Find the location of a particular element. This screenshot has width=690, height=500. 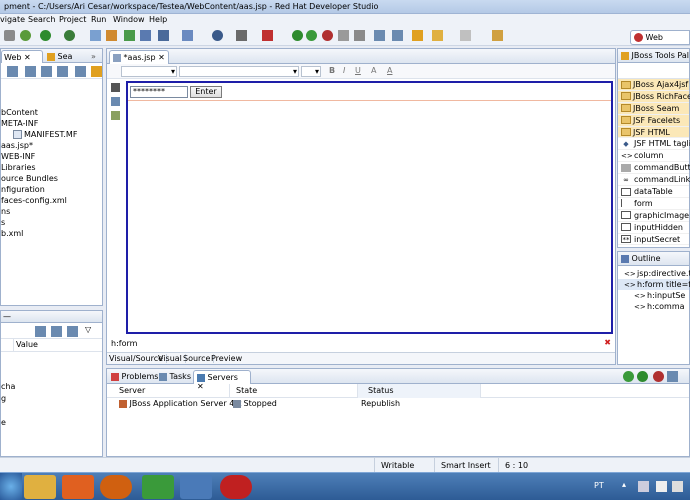

globe-icon is located at coordinates (217, 35).